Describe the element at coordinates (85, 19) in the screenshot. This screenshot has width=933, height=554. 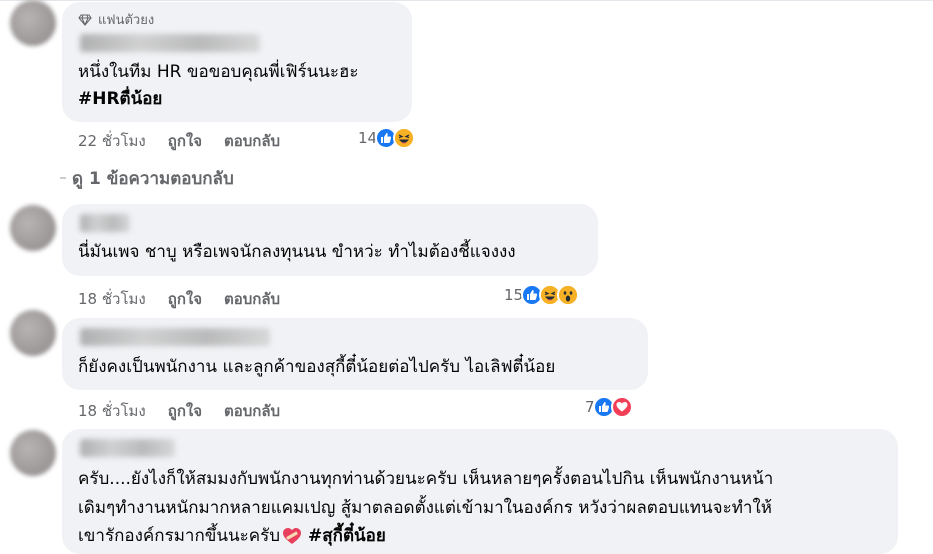
I see `diamond-icon` at that location.